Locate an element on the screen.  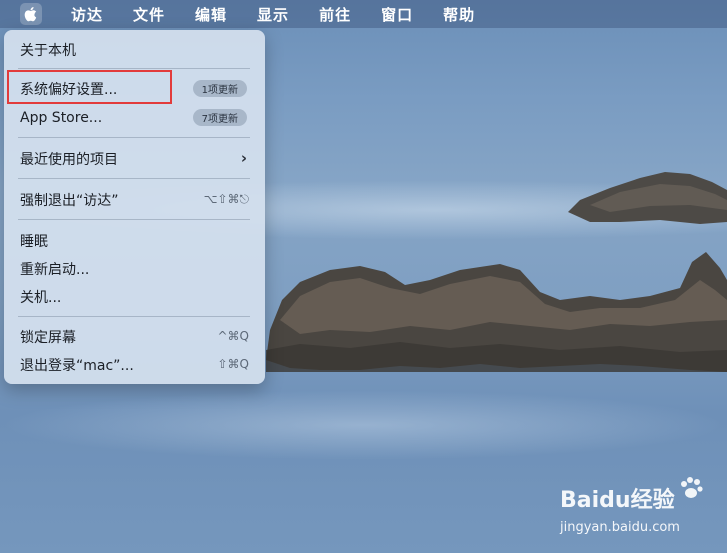
watermark-url: jingyan.baidu.com is located at coordinates (620, 527).